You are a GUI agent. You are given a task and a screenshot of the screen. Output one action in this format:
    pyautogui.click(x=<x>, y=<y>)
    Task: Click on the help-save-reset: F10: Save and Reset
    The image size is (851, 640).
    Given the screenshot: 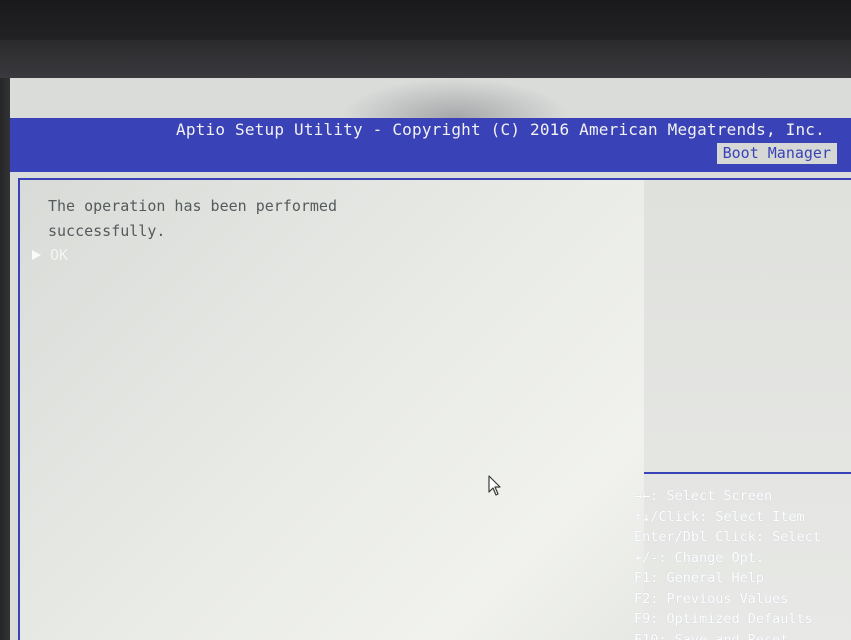 What is the action you would take?
    pyautogui.click(x=711, y=635)
    